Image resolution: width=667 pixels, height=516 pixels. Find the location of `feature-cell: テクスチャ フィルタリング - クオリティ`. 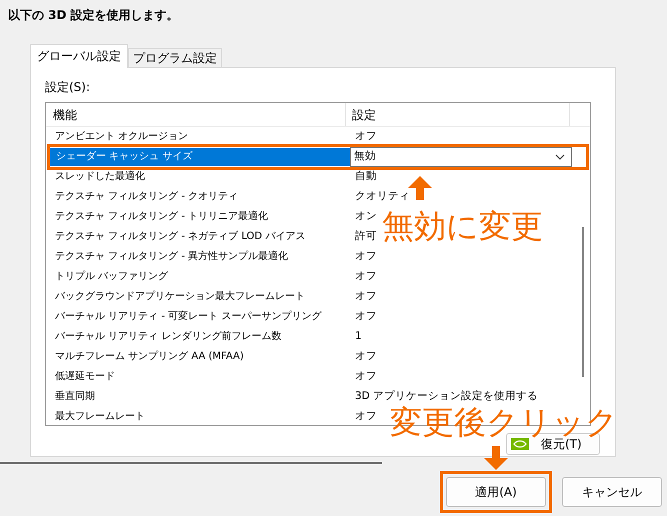

feature-cell: テクスチャ フィルタリング - クオリティ is located at coordinates (199, 197).